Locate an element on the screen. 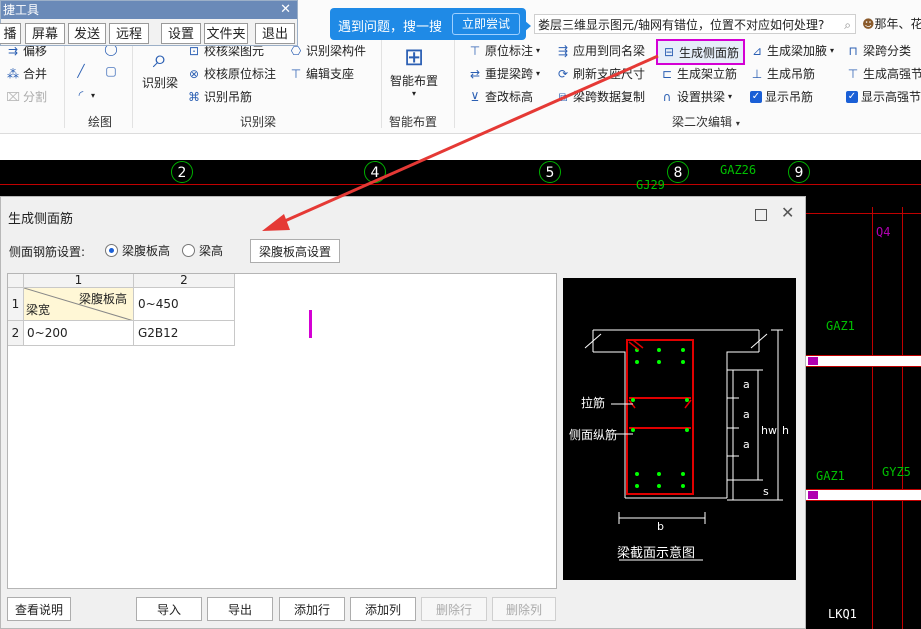  toolbar-btn-screen: 屏幕 is located at coordinates (45, 33).